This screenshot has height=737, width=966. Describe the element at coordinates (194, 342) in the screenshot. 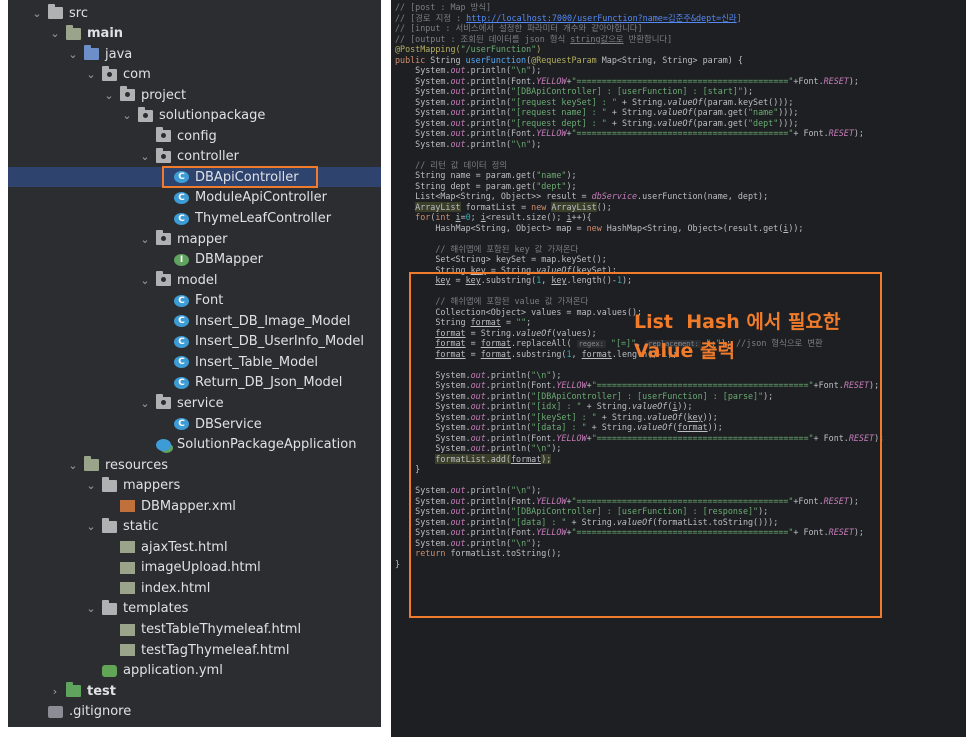

I see `tree-item-insert-db-userinfo-model: C Insert_DB_UserInfo_Model` at that location.